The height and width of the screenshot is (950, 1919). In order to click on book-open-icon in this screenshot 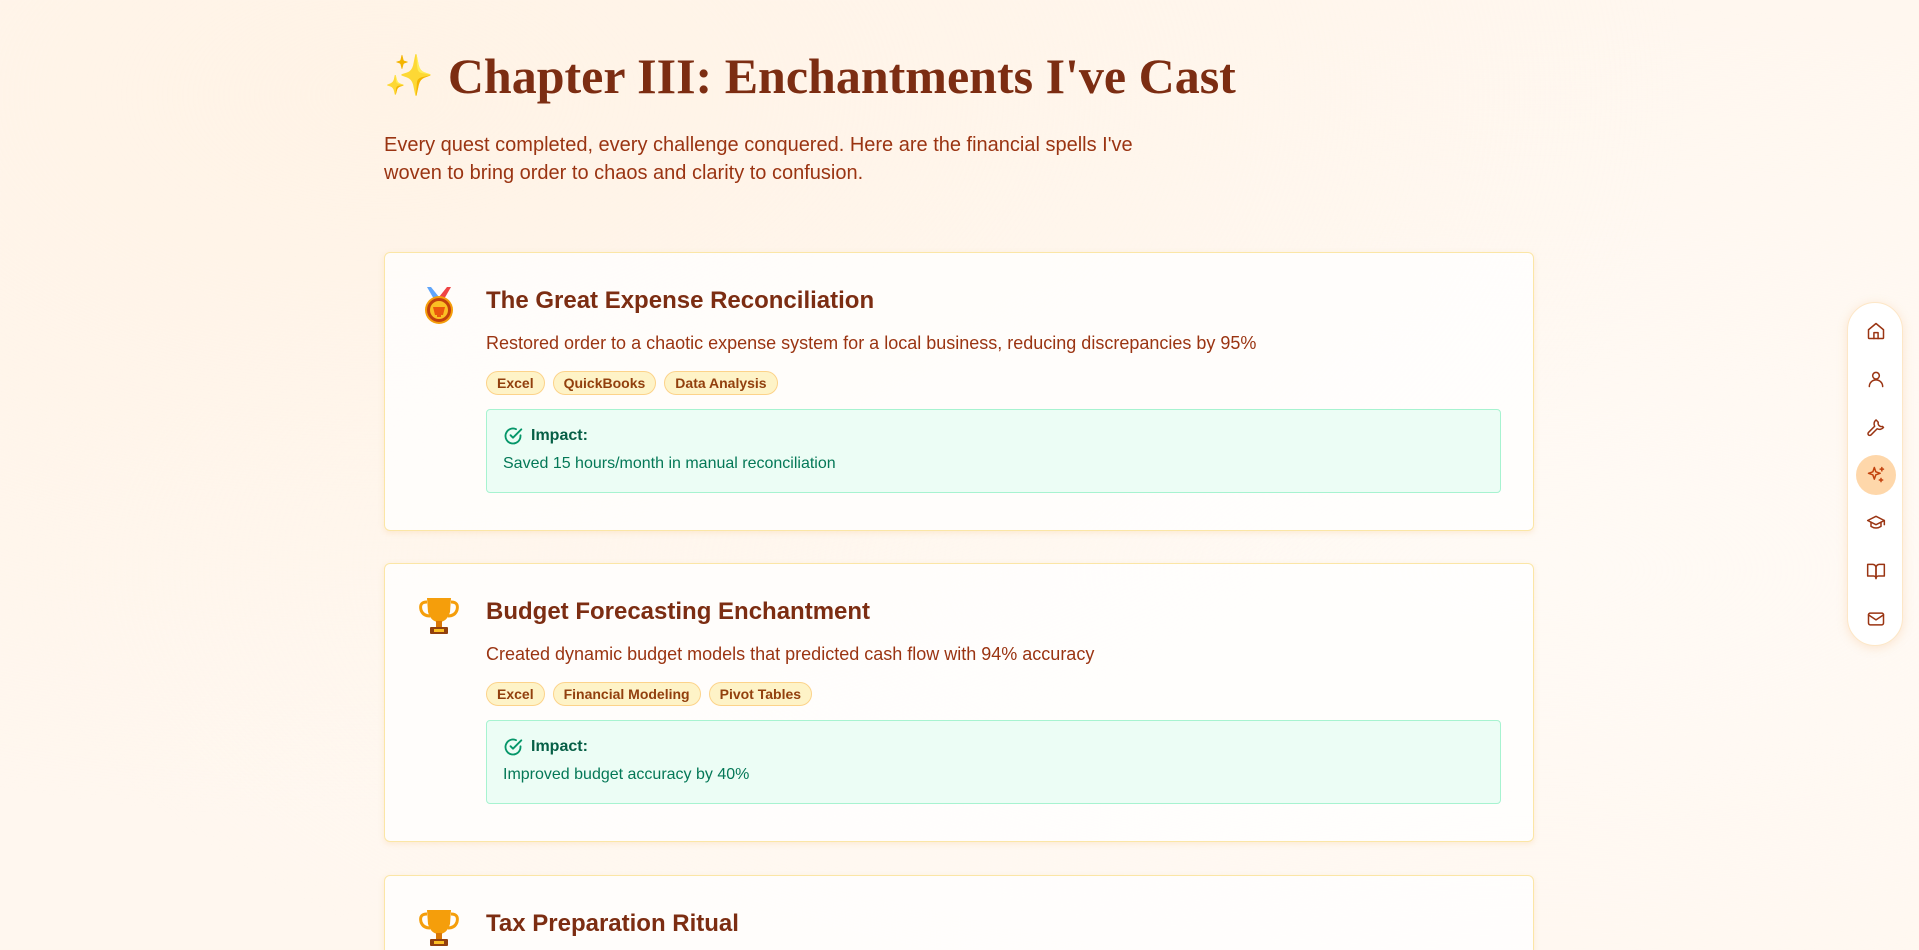, I will do `click(1876, 571)`.